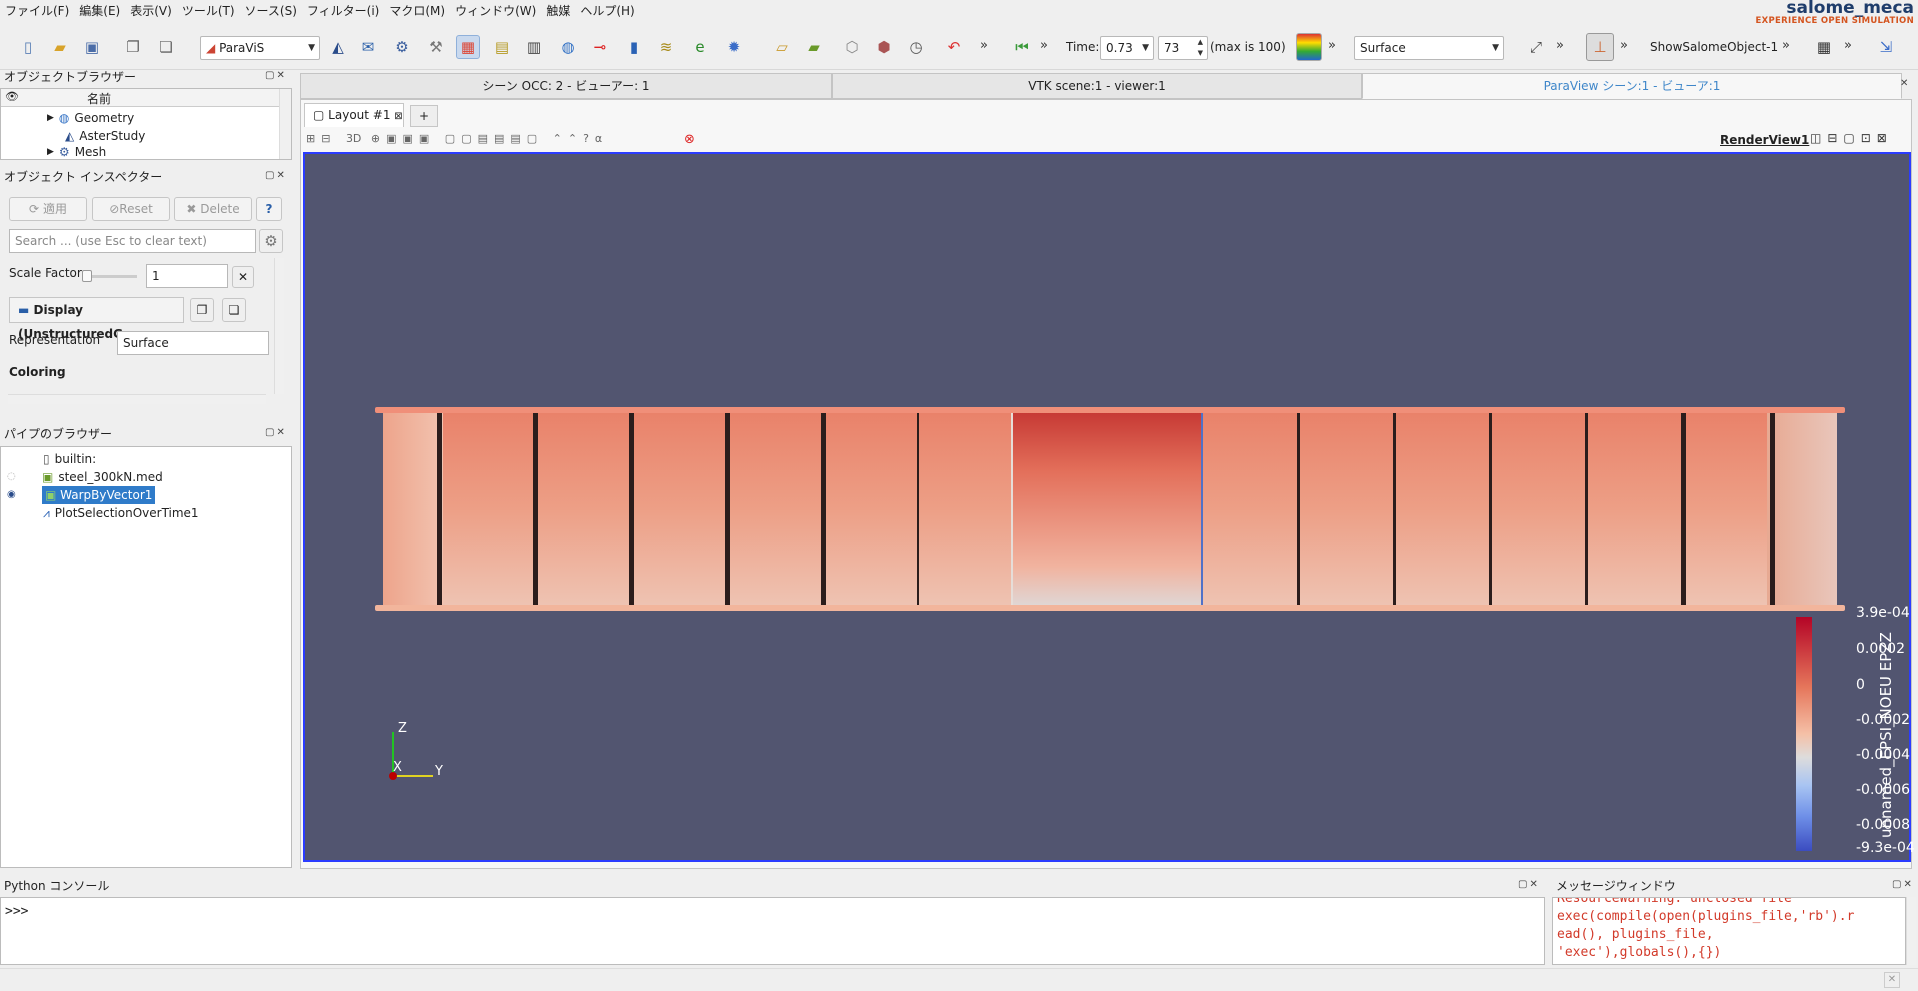 The height and width of the screenshot is (991, 1918). I want to click on first-frame-icon: ⏮, so click(1022, 47).